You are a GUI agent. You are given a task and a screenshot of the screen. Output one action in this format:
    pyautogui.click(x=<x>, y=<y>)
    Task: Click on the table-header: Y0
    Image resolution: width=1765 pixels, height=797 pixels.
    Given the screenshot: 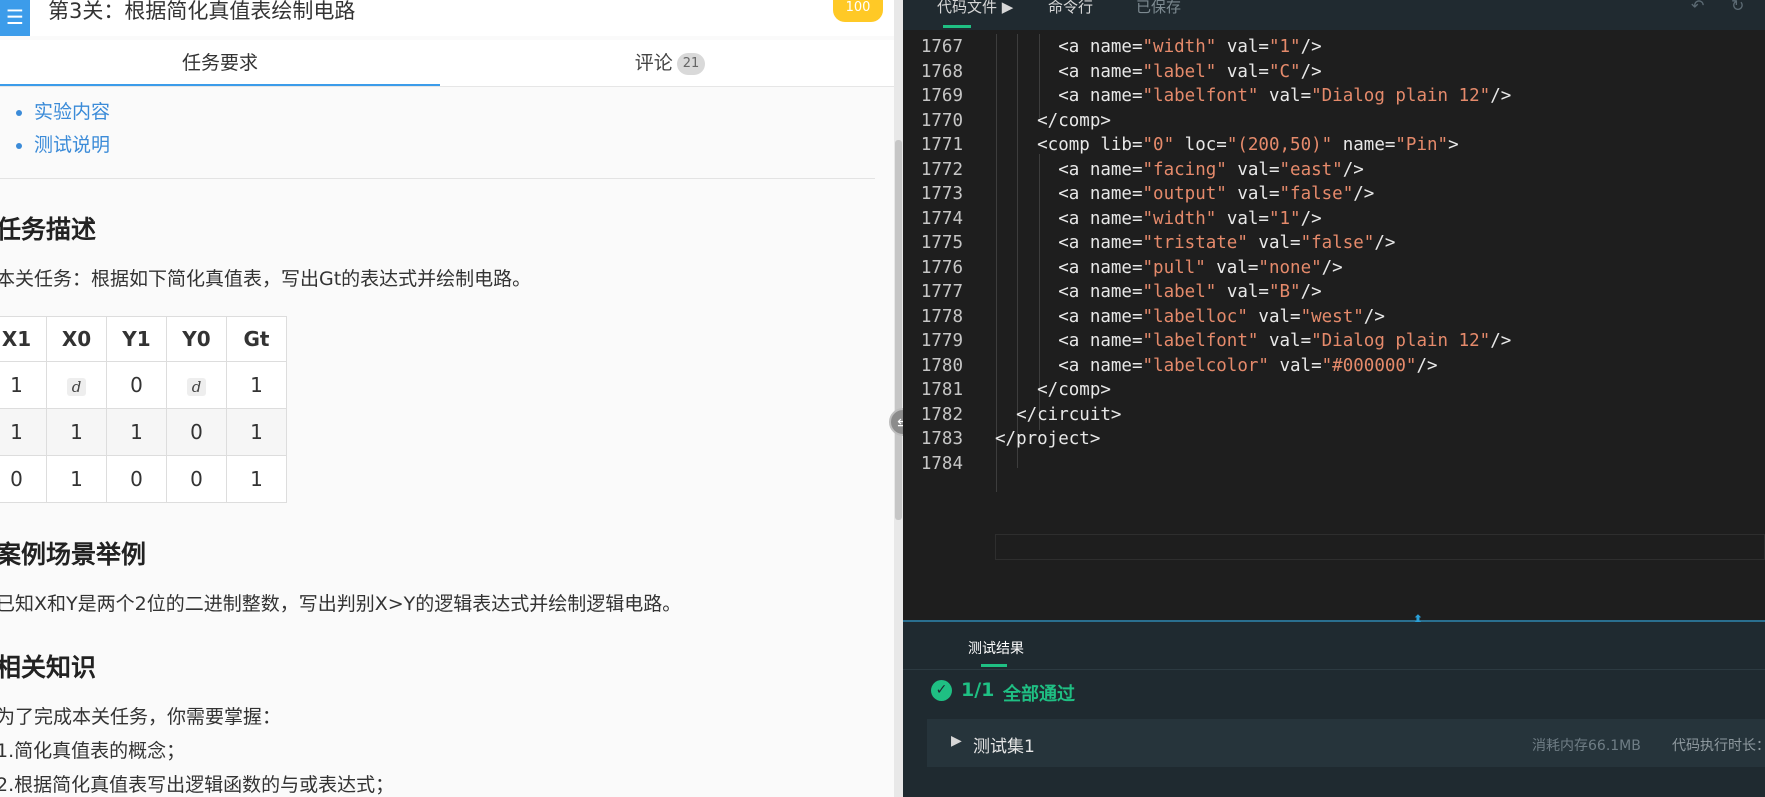 What is the action you would take?
    pyautogui.click(x=196, y=339)
    